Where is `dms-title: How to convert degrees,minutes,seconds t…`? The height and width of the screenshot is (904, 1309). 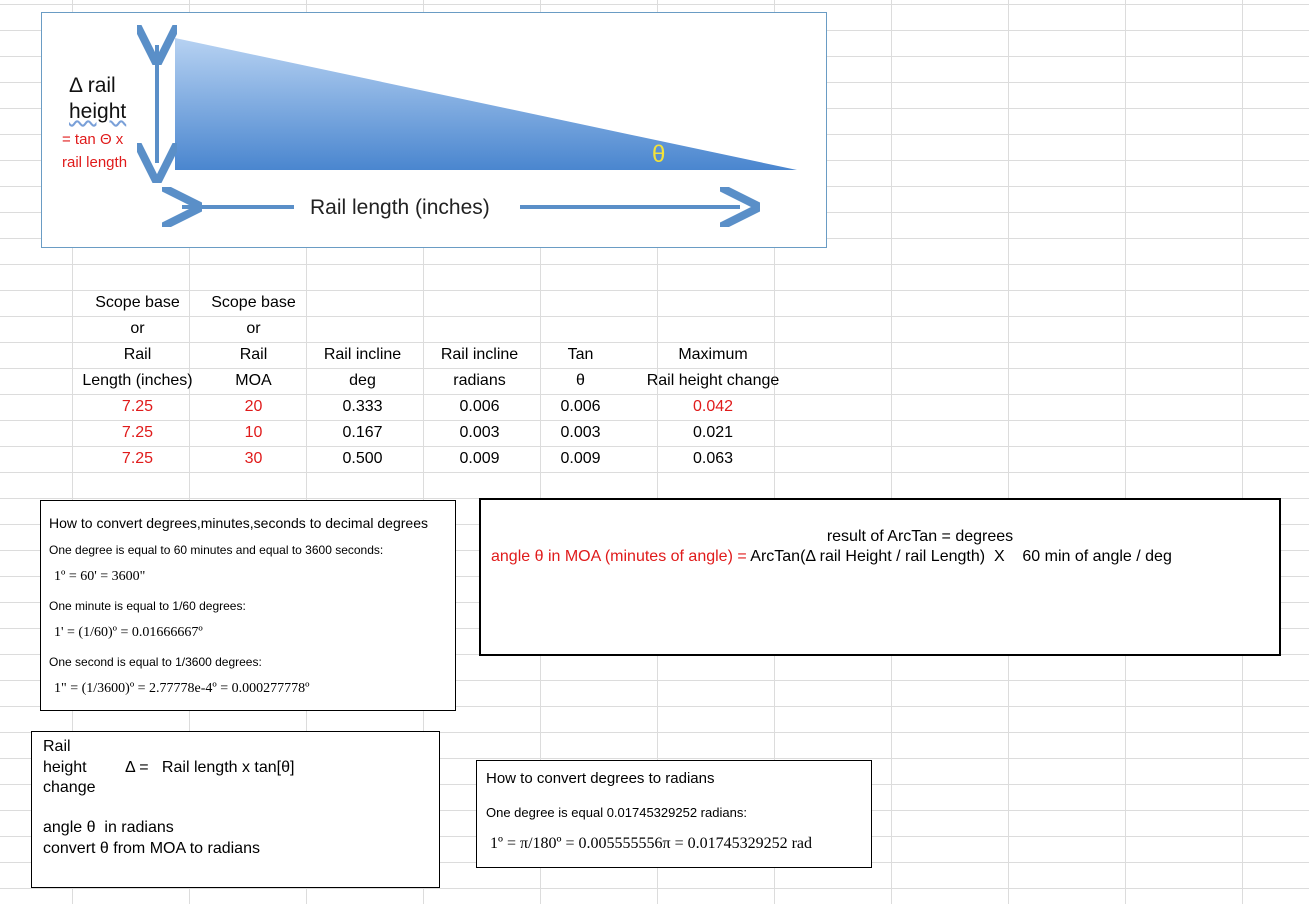 dms-title: How to convert degrees,minutes,seconds t… is located at coordinates (238, 523).